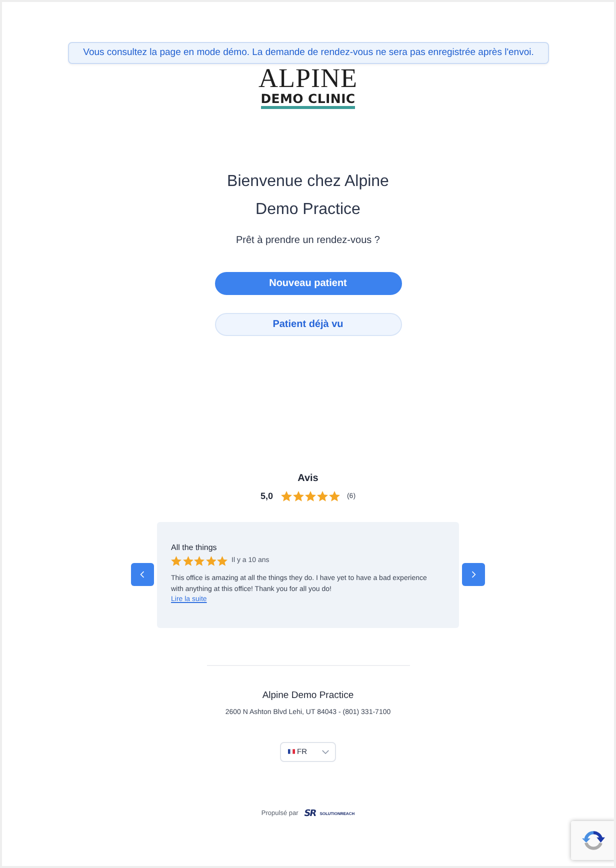  I want to click on welcome-title: Bienvenue chez Alpine Demo Practice, so click(308, 196).